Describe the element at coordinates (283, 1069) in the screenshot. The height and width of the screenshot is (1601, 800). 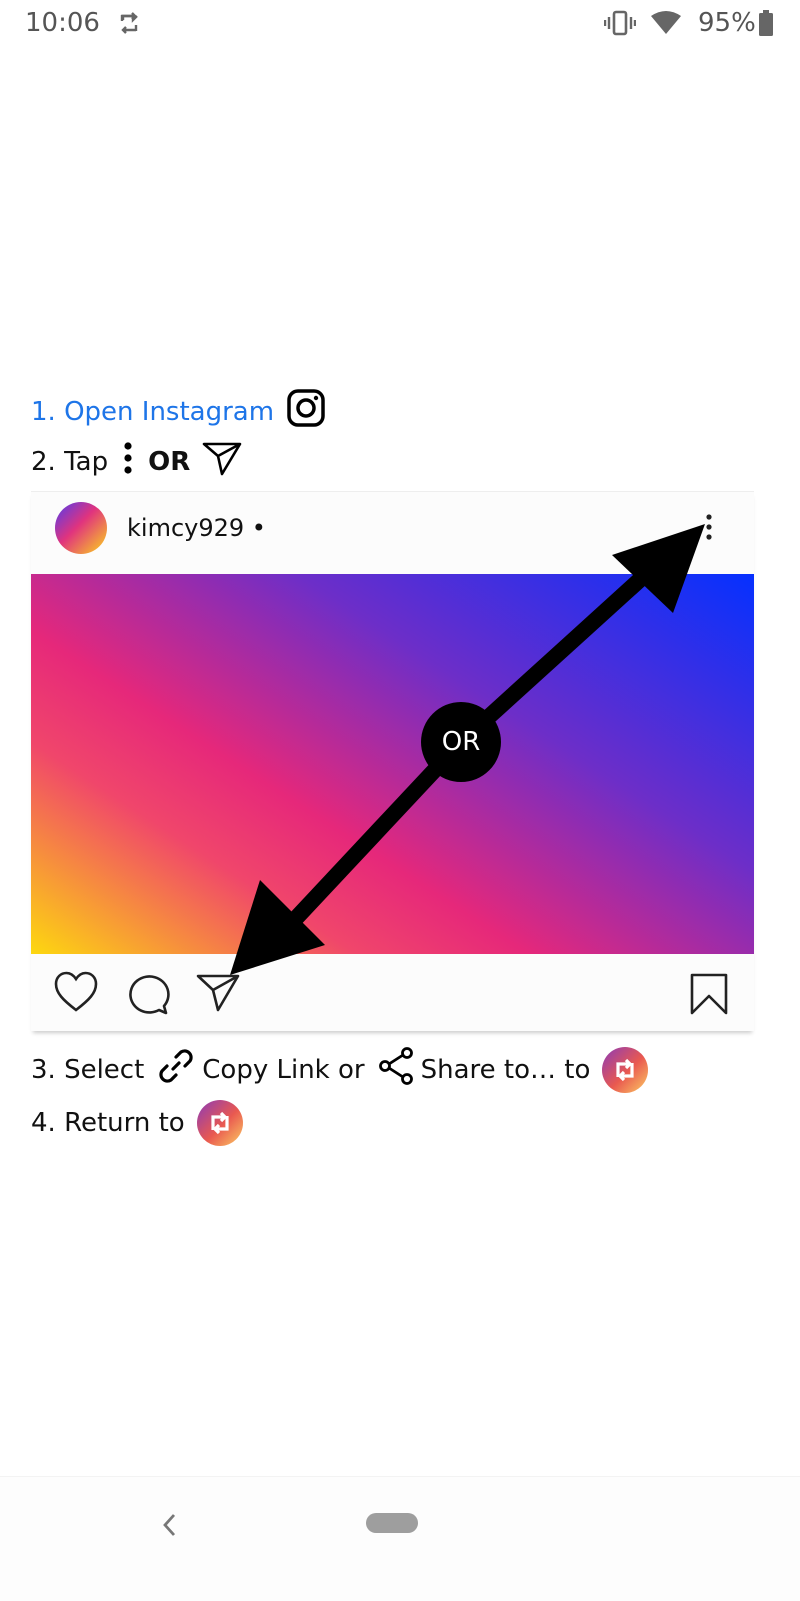
I see `copy-link-text: Copy Link or` at that location.